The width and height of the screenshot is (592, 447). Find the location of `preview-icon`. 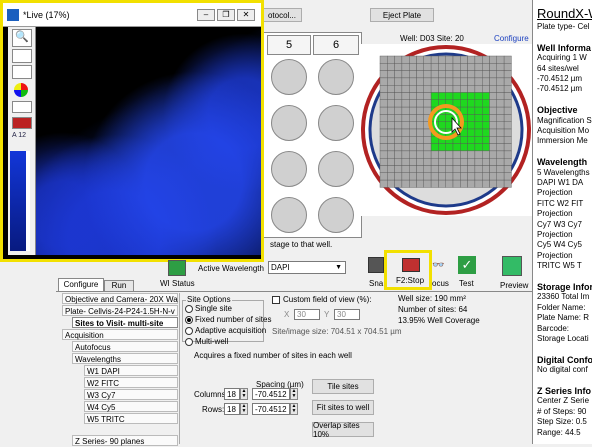

preview-icon is located at coordinates (512, 266).